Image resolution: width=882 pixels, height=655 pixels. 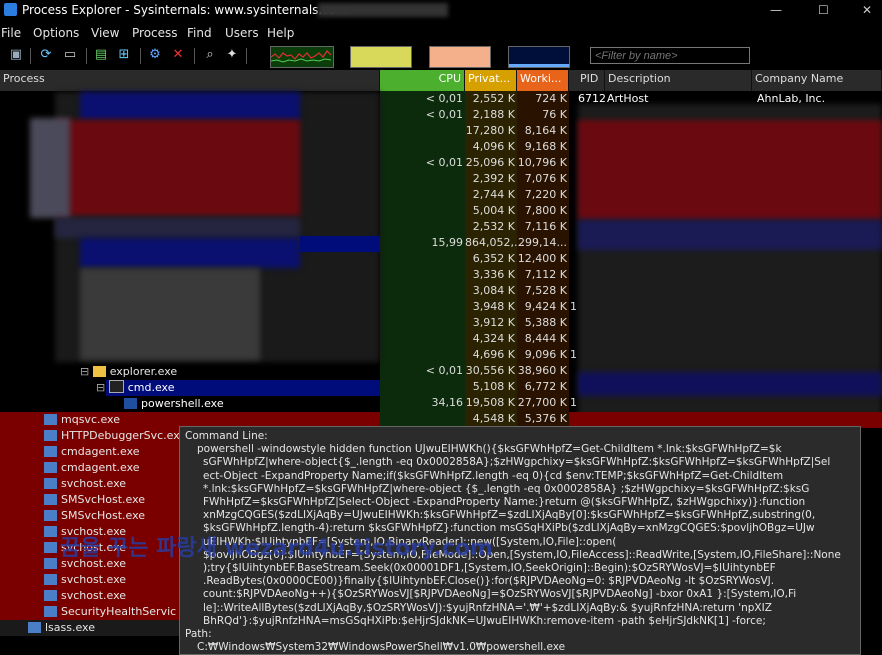 I want to click on pid-value: 1, so click(x=573, y=306).